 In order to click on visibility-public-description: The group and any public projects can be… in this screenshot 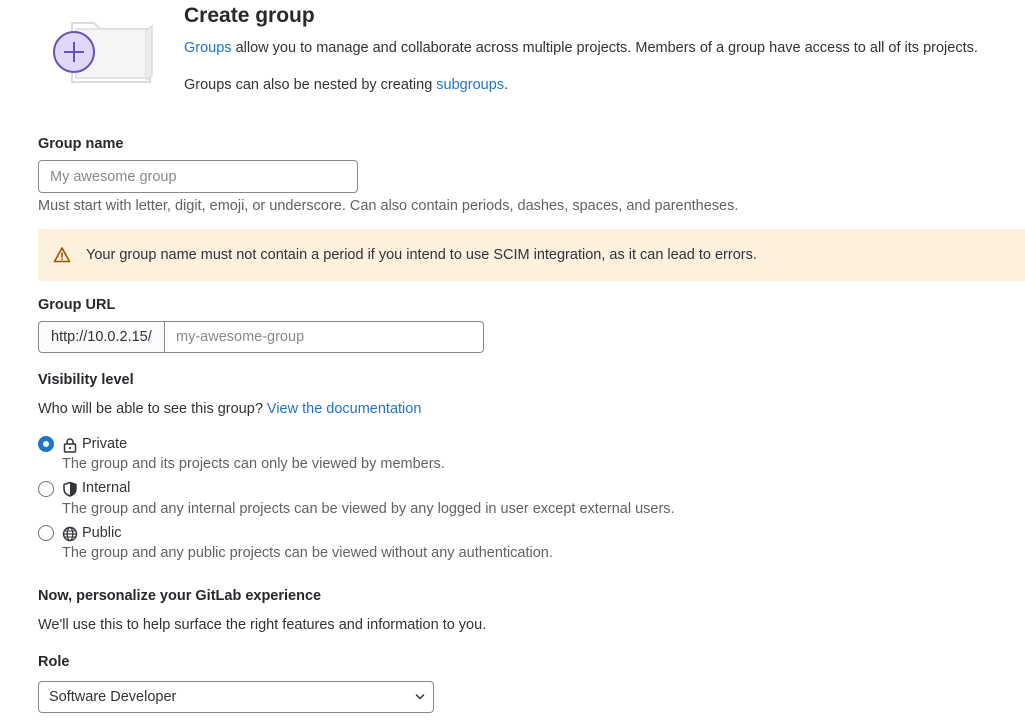, I will do `click(307, 553)`.